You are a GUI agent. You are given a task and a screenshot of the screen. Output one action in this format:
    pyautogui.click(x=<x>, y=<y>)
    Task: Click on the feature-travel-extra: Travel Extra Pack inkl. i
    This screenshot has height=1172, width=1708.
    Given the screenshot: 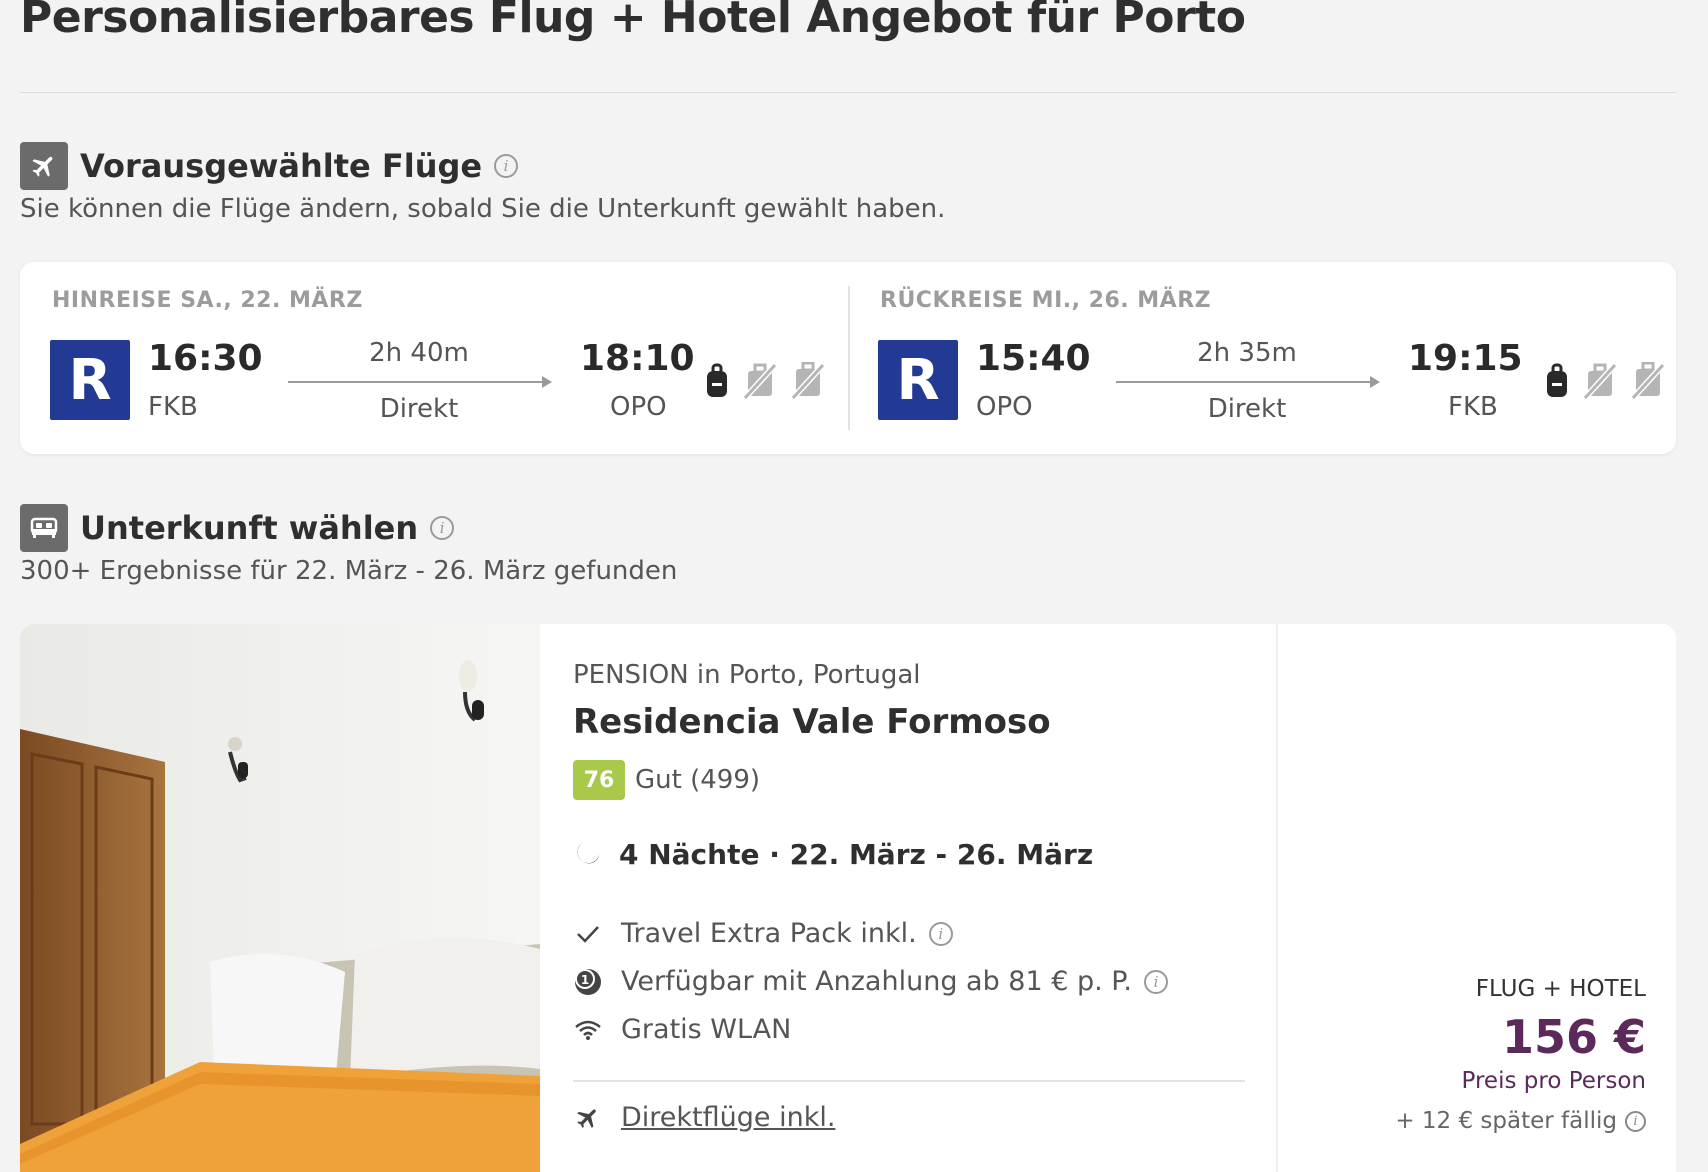 What is the action you would take?
    pyautogui.click(x=763, y=933)
    